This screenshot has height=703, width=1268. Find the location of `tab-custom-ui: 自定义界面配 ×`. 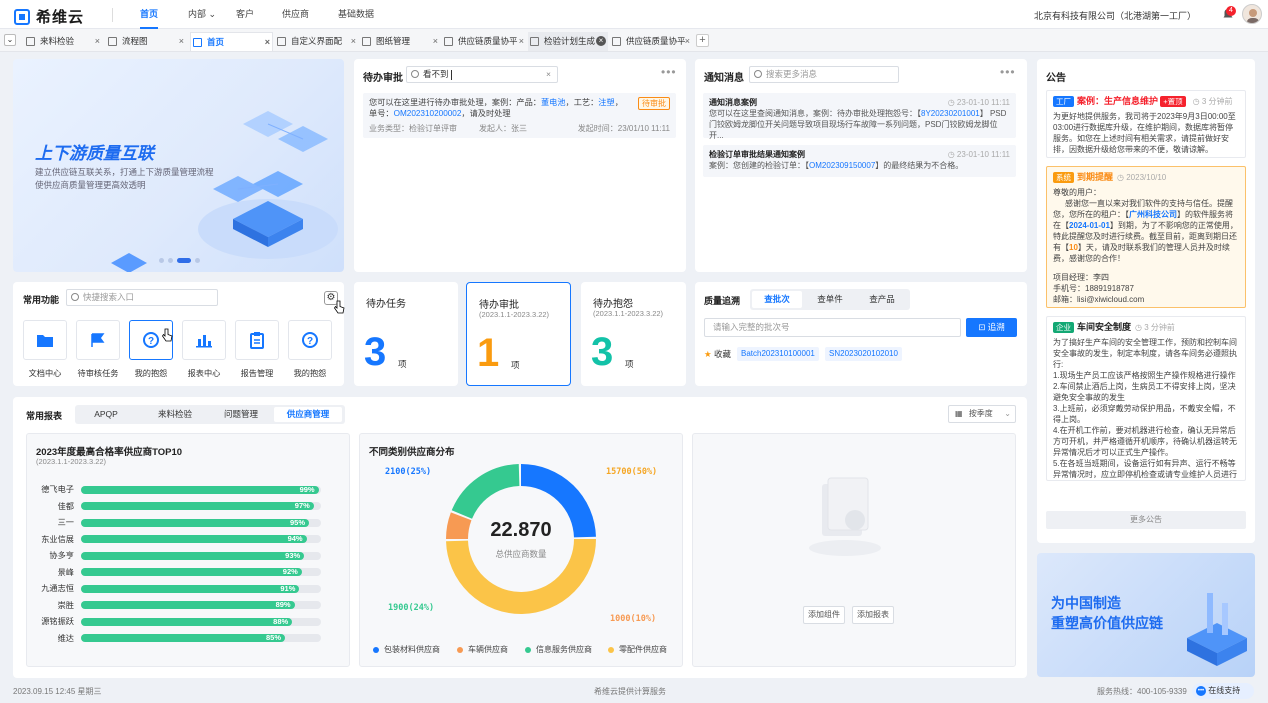

tab-custom-ui: 自定义界面配 × is located at coordinates (316, 41).